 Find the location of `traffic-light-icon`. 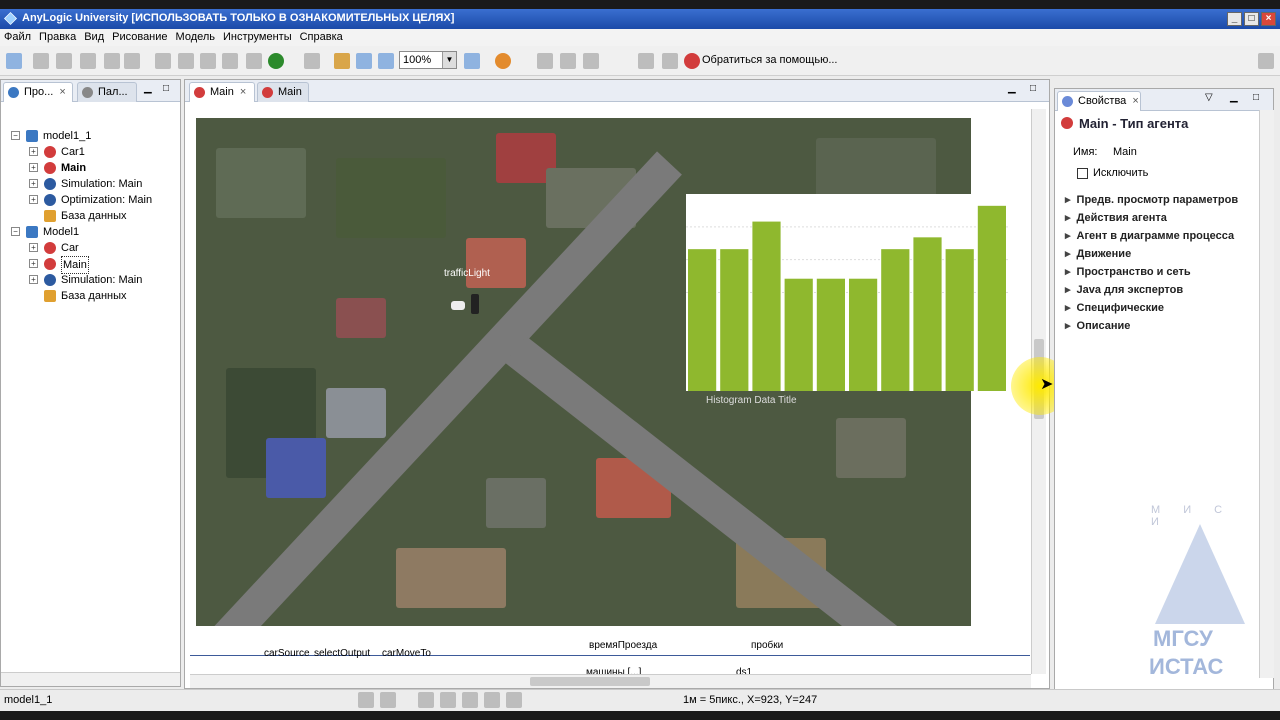

traffic-light-icon is located at coordinates (475, 304).